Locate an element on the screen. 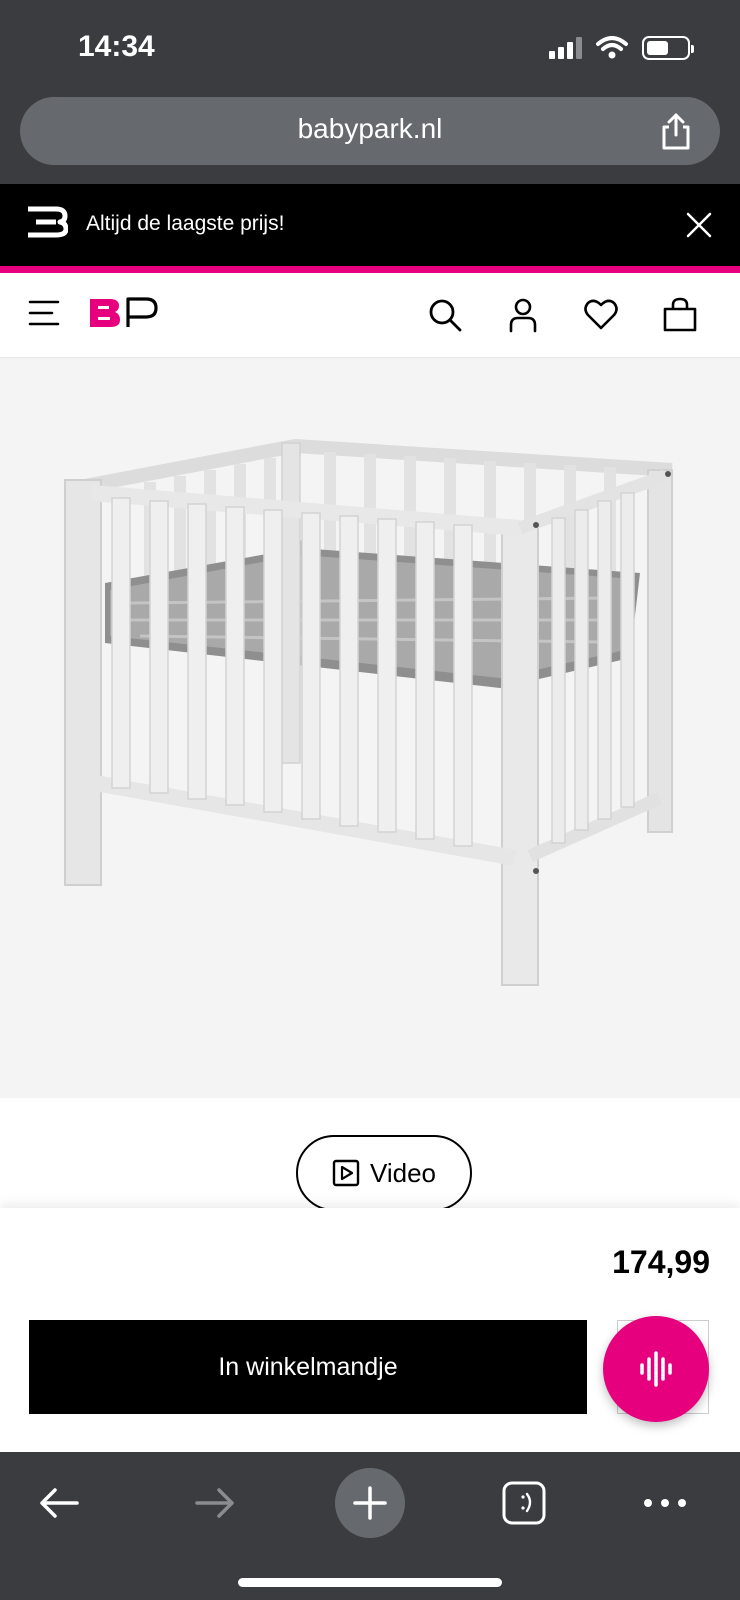 Image resolution: width=740 pixels, height=1600 pixels. plus-icon is located at coordinates (370, 1503).